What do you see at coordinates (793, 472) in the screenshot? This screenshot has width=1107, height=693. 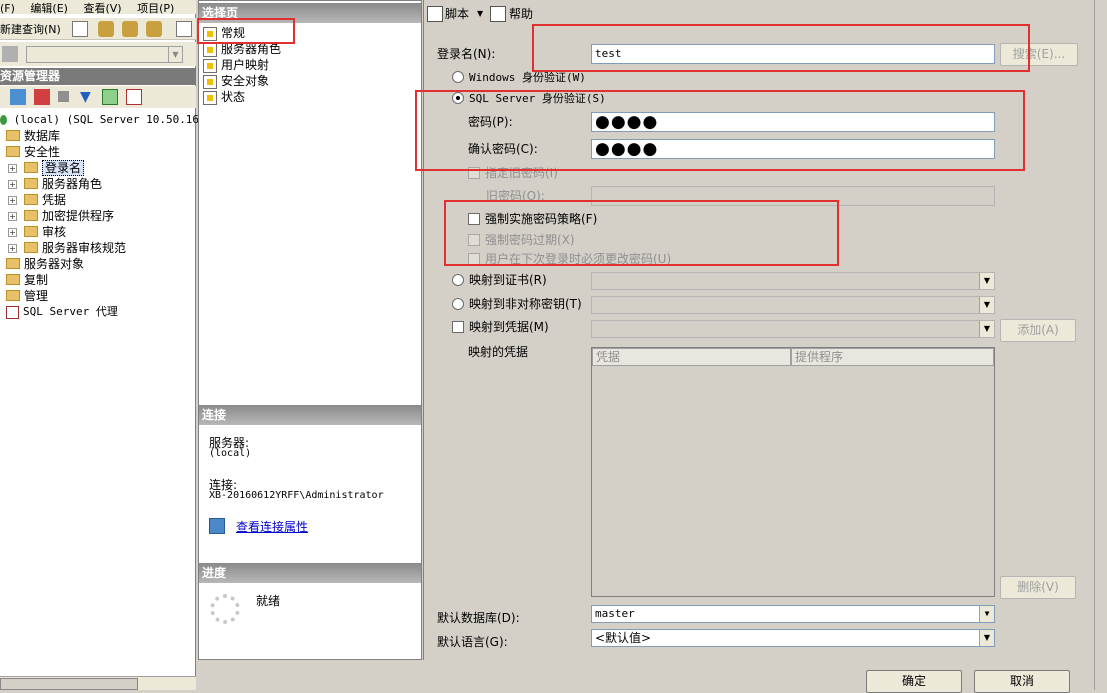 I see `mapped-credentials-grid: 凭据 提供程序` at bounding box center [793, 472].